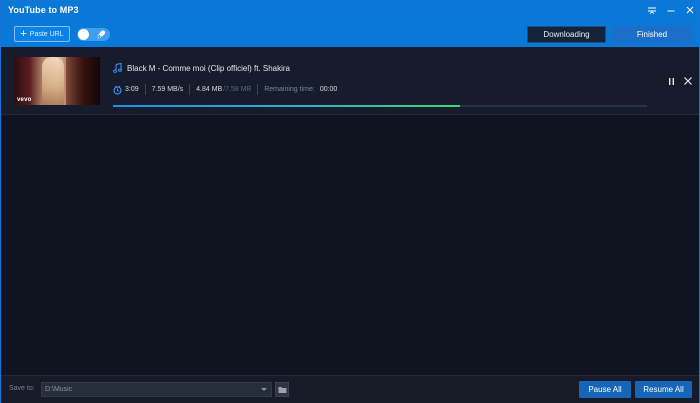 The height and width of the screenshot is (403, 700). What do you see at coordinates (350, 33) in the screenshot?
I see `toolbar: + Paste URL Downloading Finished` at bounding box center [350, 33].